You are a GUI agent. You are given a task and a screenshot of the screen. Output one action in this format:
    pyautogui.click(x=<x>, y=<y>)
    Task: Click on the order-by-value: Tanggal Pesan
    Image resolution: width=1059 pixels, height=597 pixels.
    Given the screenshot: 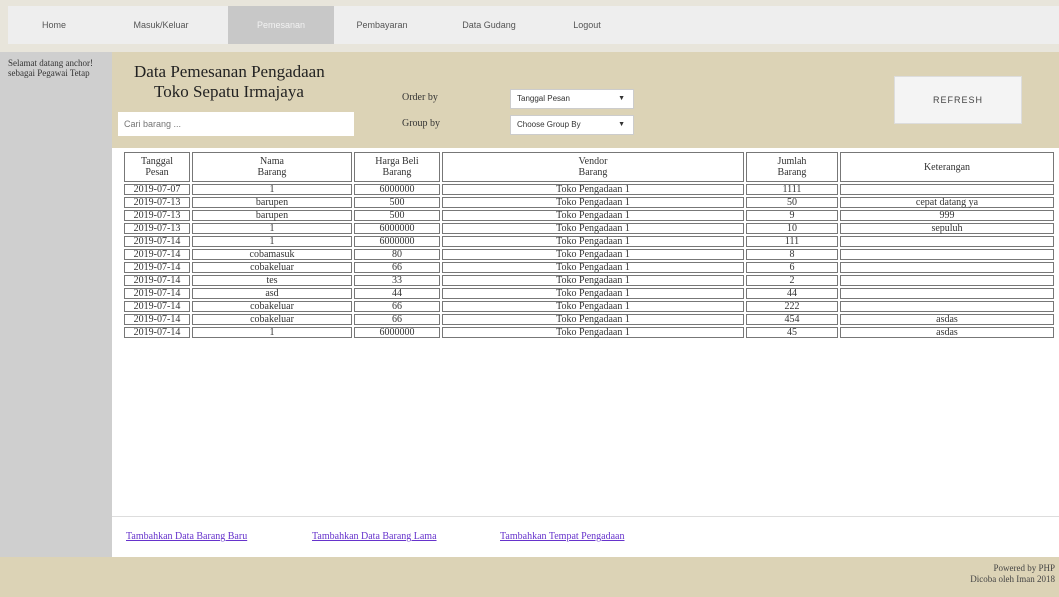 What is the action you would take?
    pyautogui.click(x=543, y=98)
    